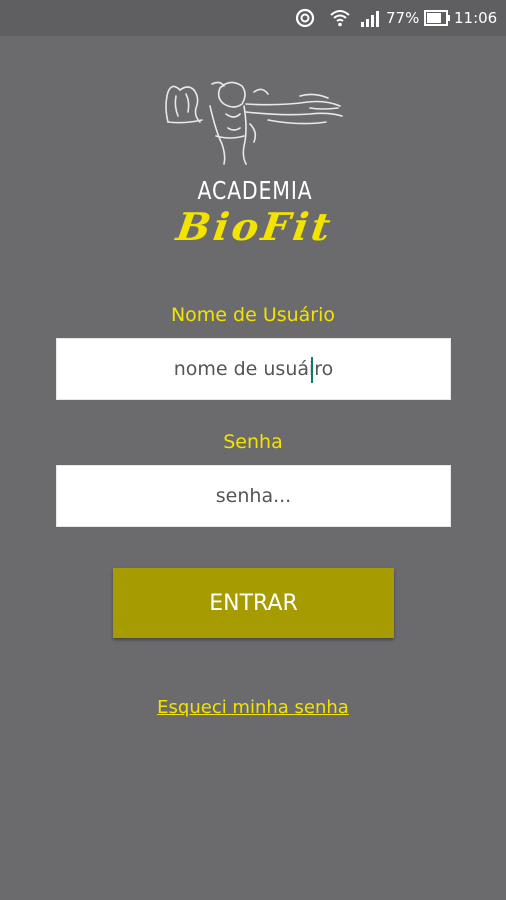  What do you see at coordinates (255, 226) in the screenshot?
I see `logo-text-biofit: BioFit` at bounding box center [255, 226].